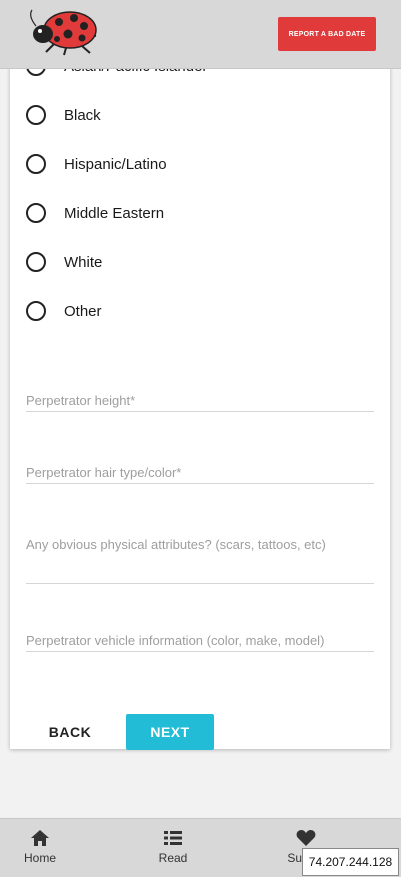  Describe the element at coordinates (83, 262) in the screenshot. I see `radio-label: White` at that location.